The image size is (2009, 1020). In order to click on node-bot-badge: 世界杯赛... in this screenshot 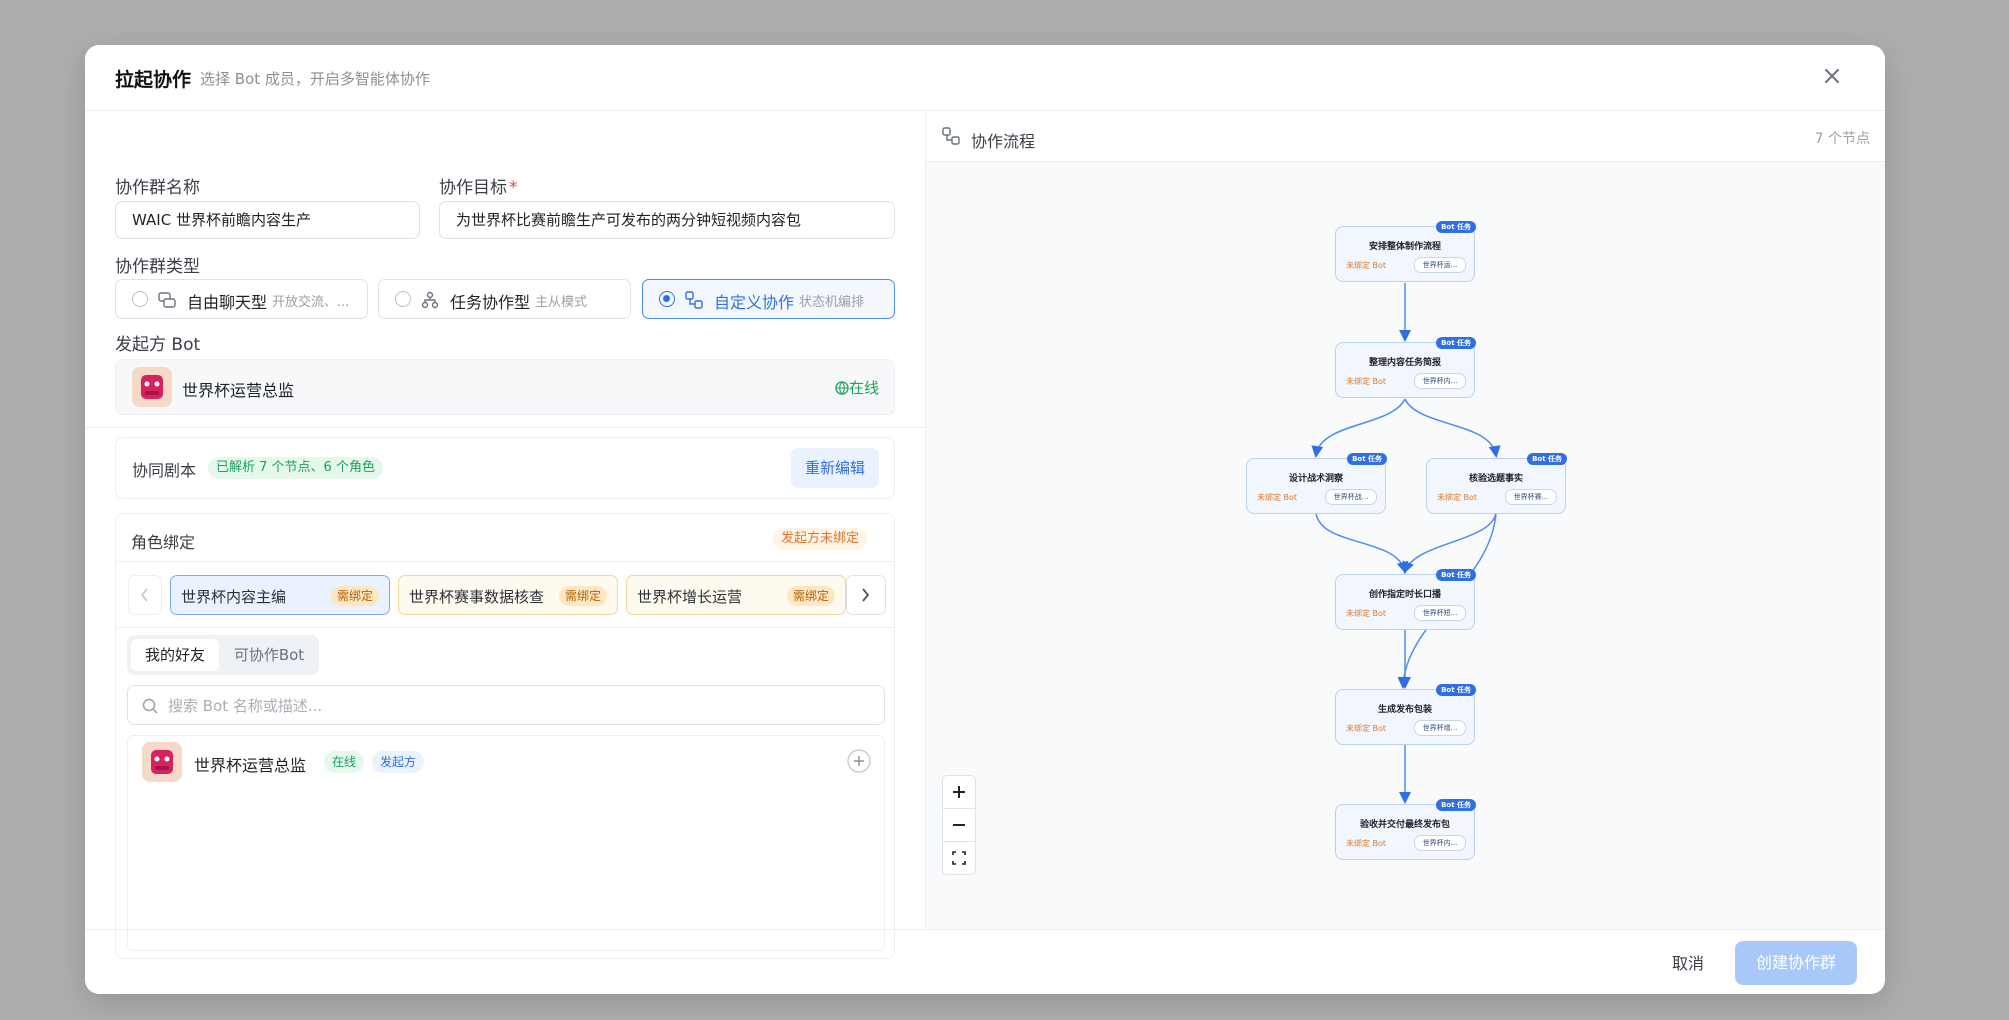, I will do `click(1531, 497)`.